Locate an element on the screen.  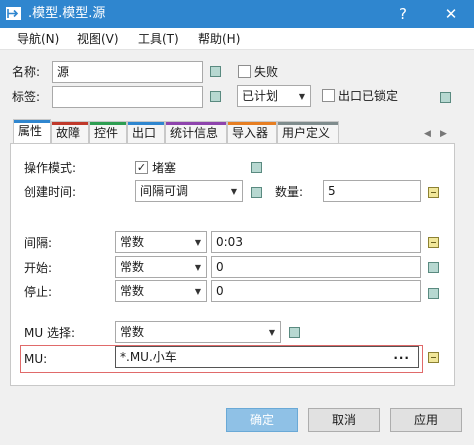
creation-time-dropdown: 间隔可调 ▼ is located at coordinates (189, 191).